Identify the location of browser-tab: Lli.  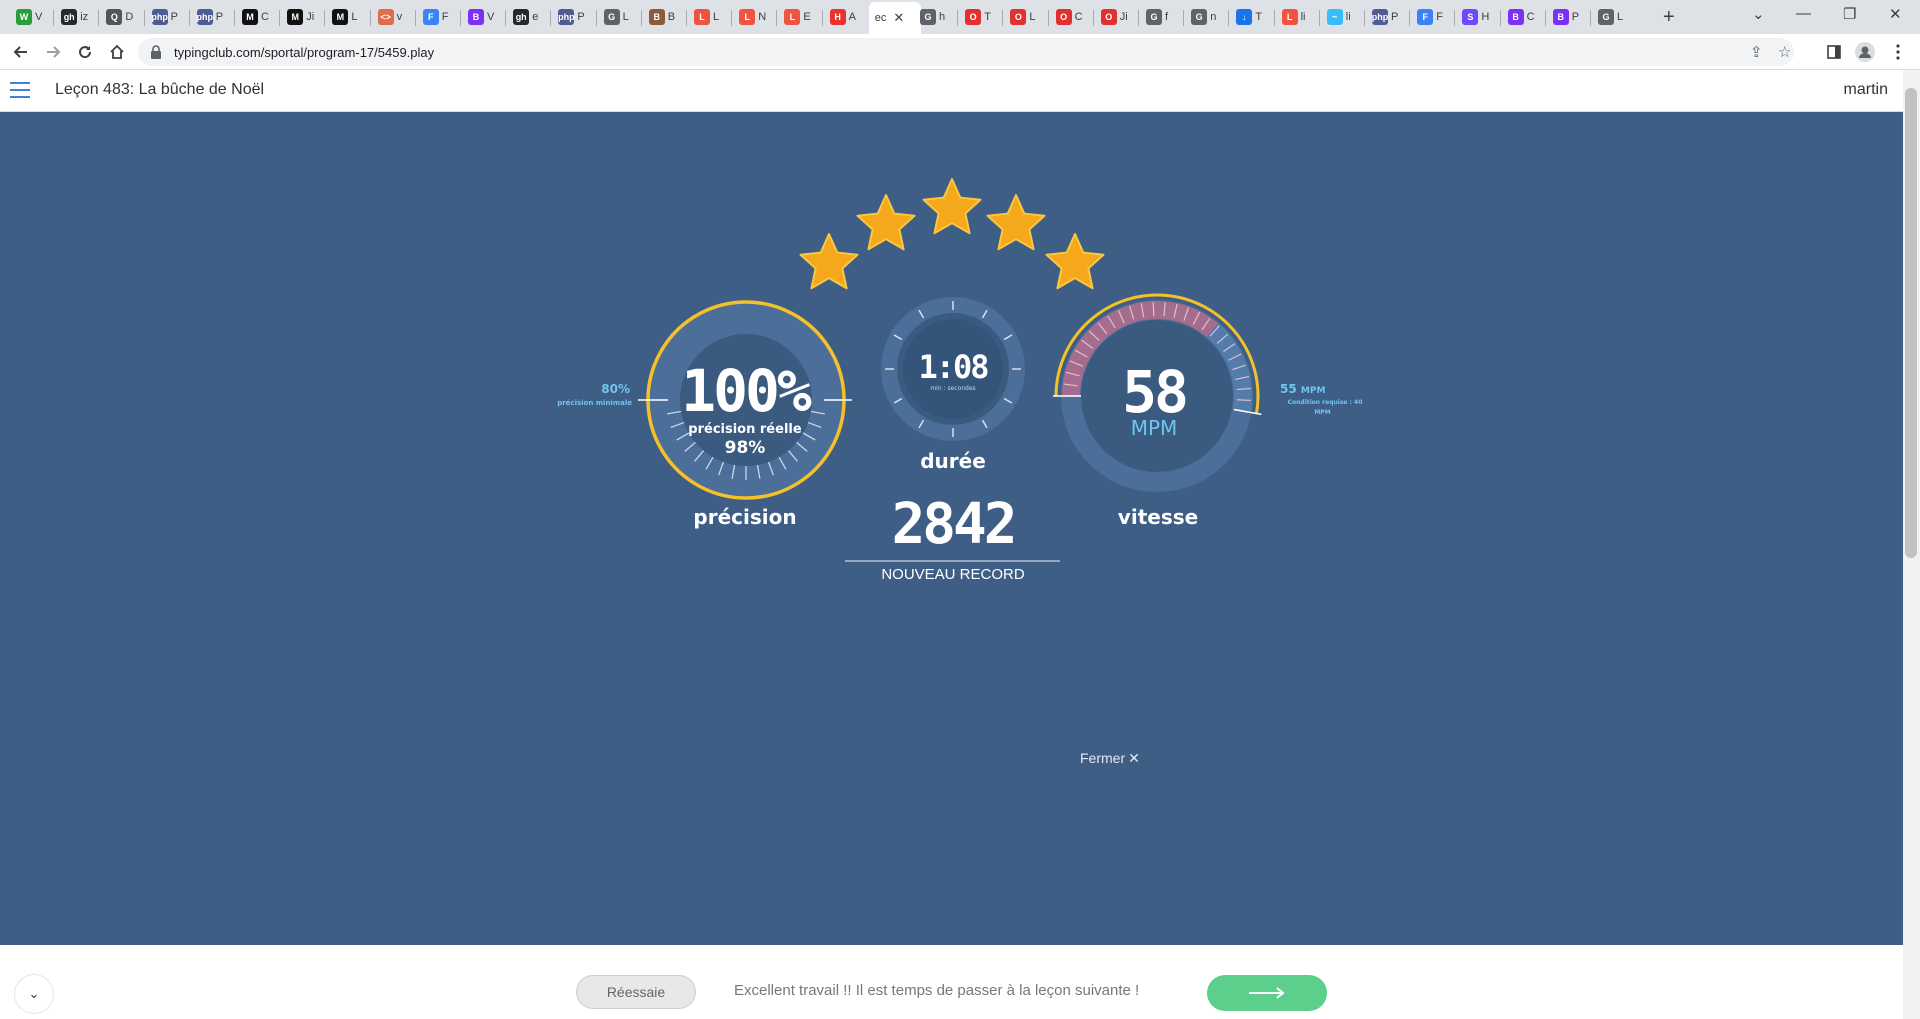
(1297, 17).